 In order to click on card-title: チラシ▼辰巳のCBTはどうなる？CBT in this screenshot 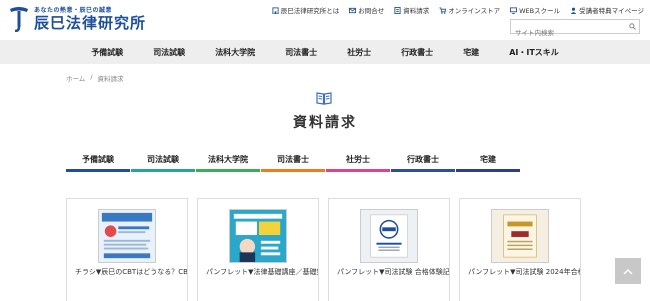, I will do `click(131, 272)`.